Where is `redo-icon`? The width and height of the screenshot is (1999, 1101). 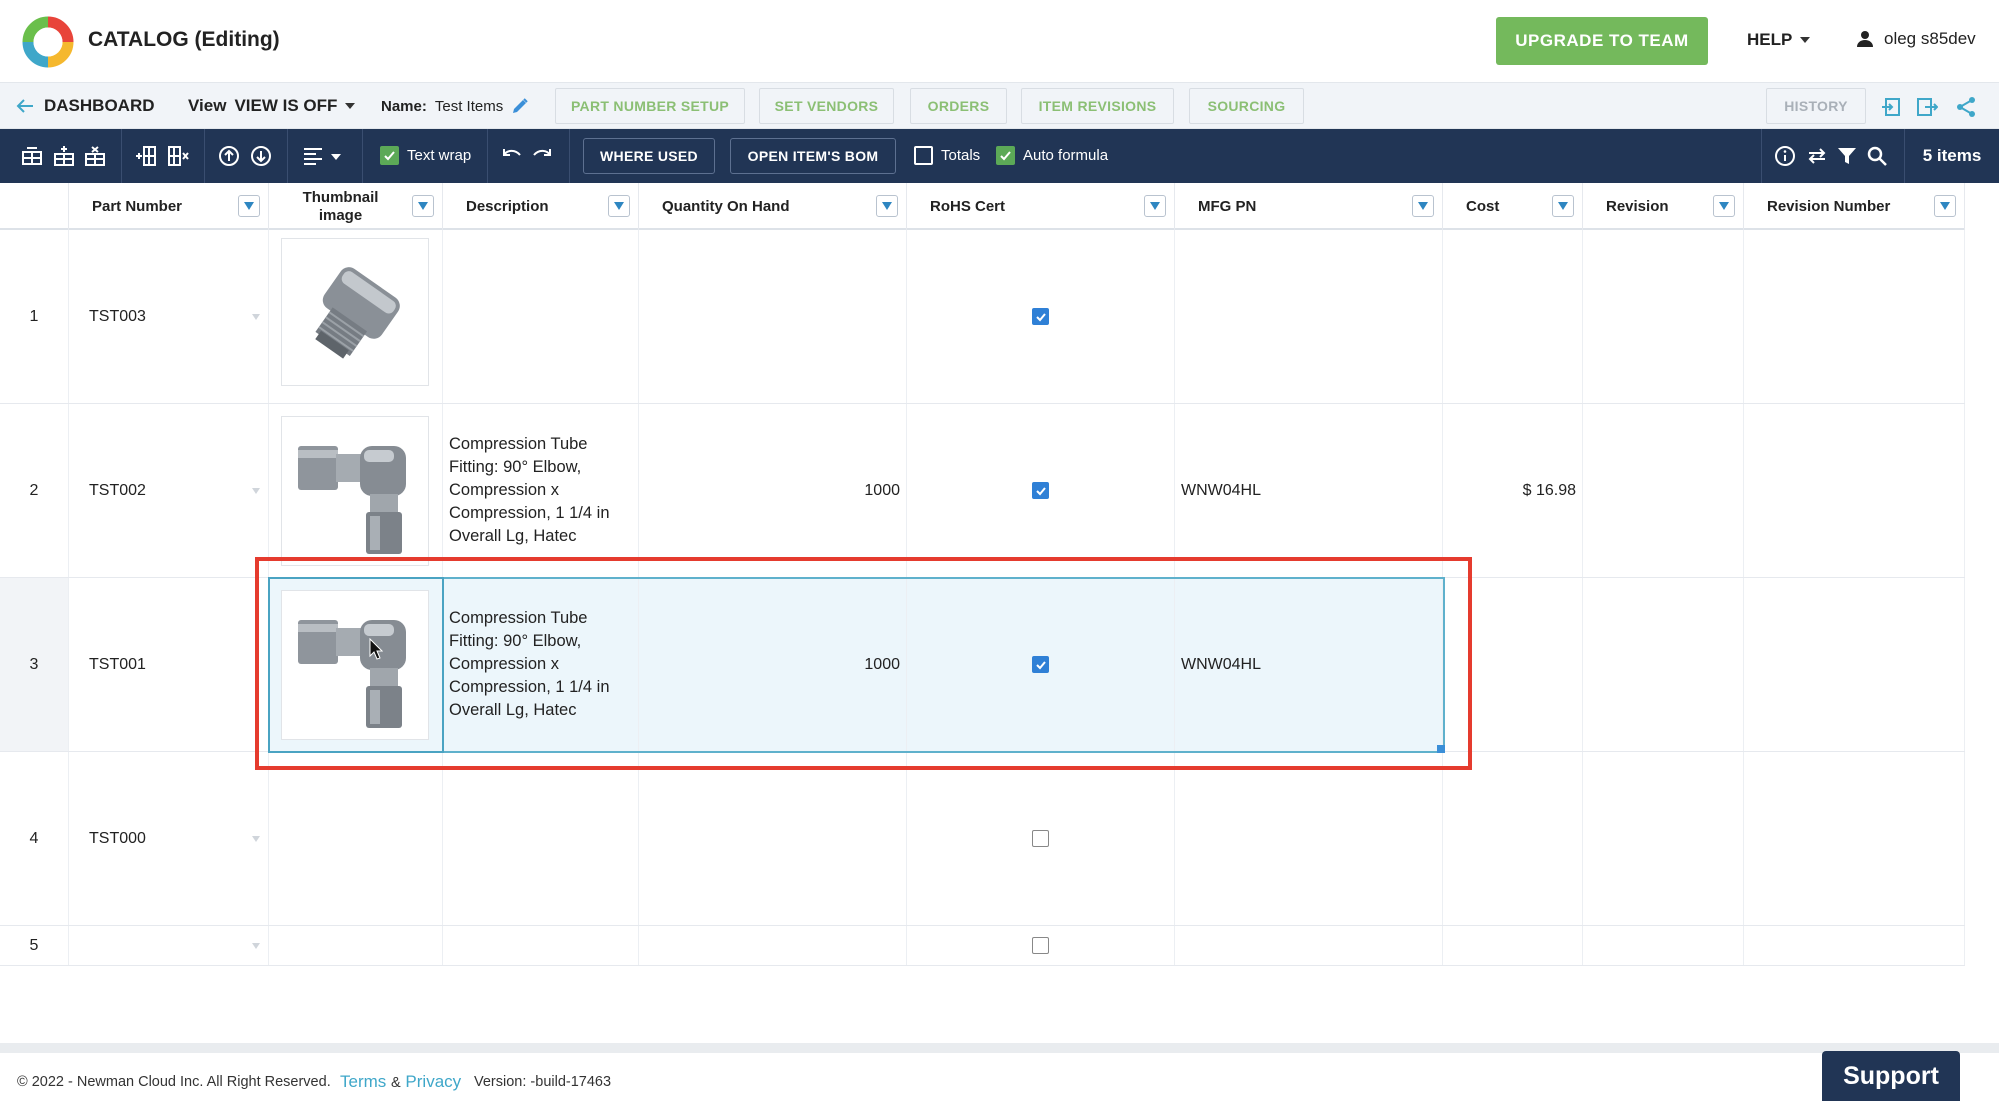
redo-icon is located at coordinates (542, 156).